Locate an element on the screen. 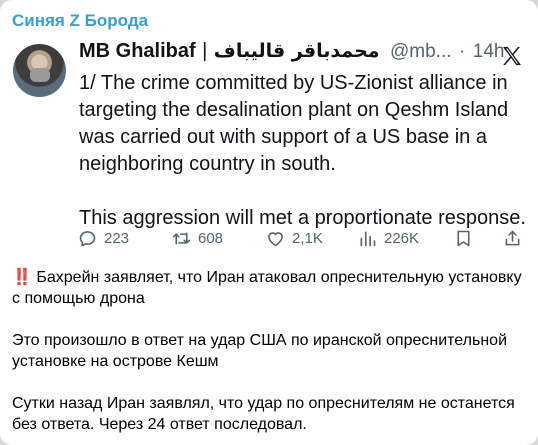 Image resolution: width=538 pixels, height=445 pixels. reply-button: 223 is located at coordinates (103, 238).